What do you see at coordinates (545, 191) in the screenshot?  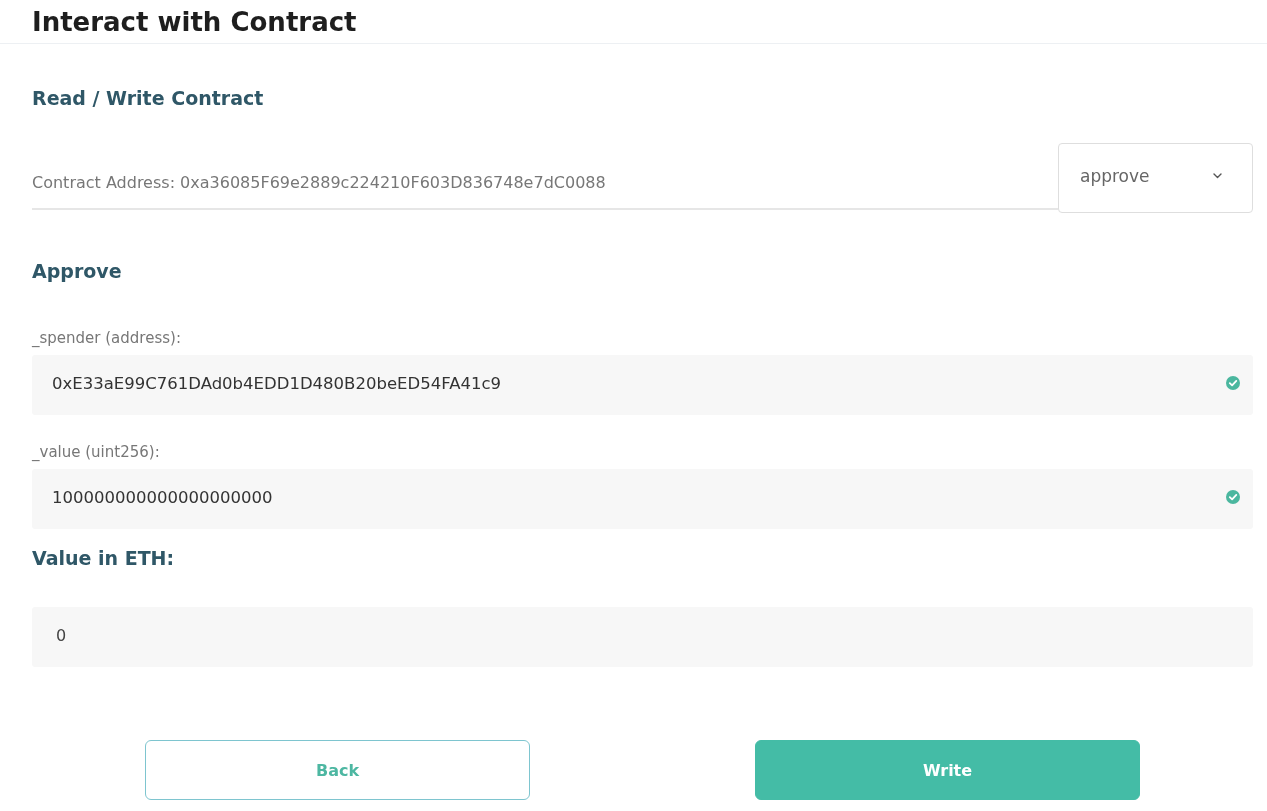 I see `contract-address-field: Contract Address: 0xa36085F69e2889c224210F603D836748e7dC0088` at bounding box center [545, 191].